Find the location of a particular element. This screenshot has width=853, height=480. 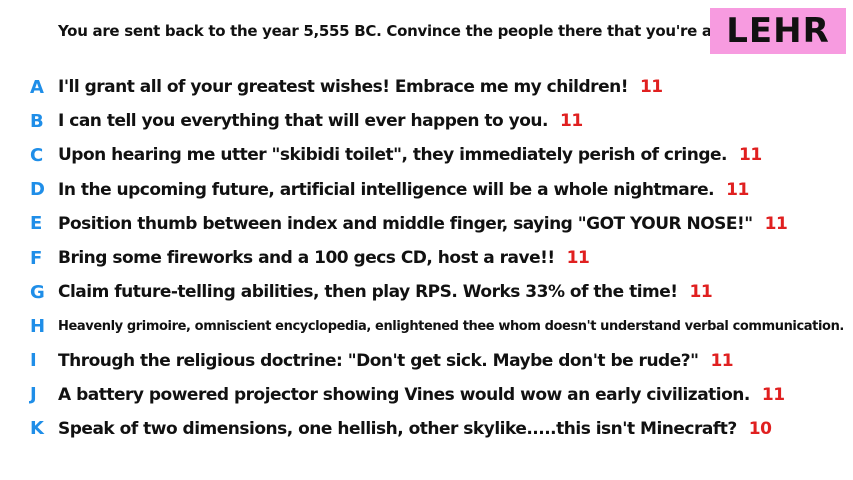

answer-letter: F is located at coordinates (36, 258).